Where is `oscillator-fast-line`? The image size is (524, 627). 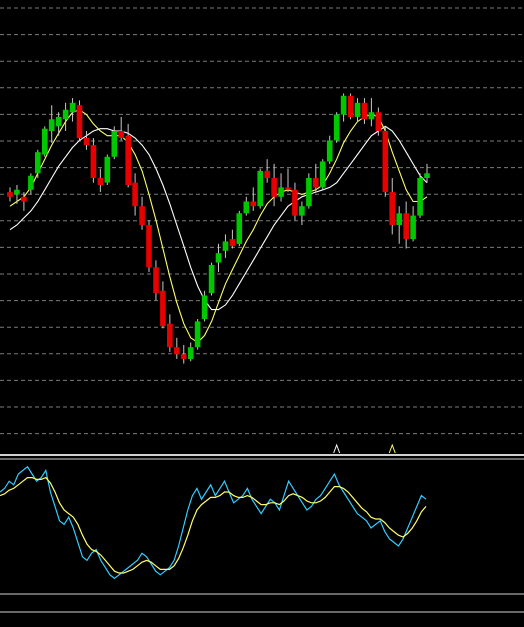 oscillator-fast-line is located at coordinates (213, 522).